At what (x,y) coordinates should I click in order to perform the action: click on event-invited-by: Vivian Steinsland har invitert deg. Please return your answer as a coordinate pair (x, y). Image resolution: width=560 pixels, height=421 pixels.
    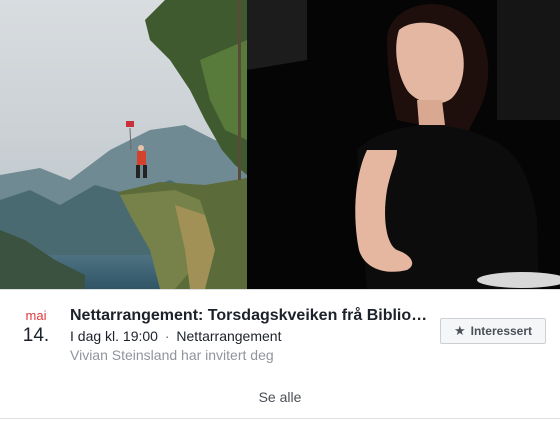
    Looking at the image, I should click on (172, 355).